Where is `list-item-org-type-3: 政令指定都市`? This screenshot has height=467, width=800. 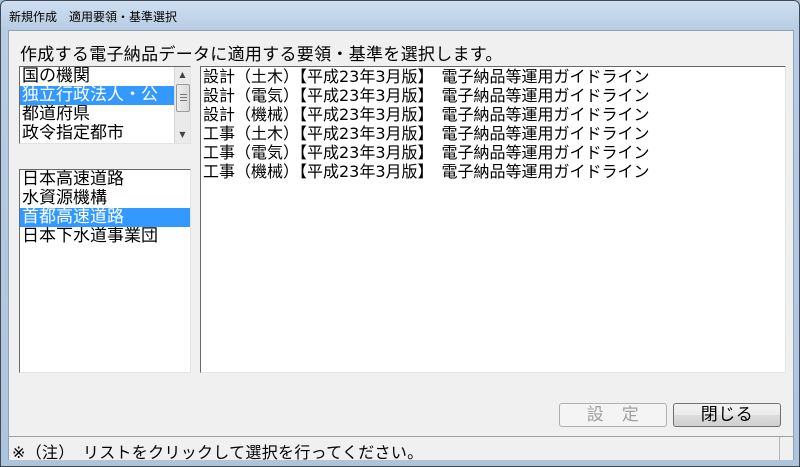
list-item-org-type-3: 政令指定都市 is located at coordinates (97, 133).